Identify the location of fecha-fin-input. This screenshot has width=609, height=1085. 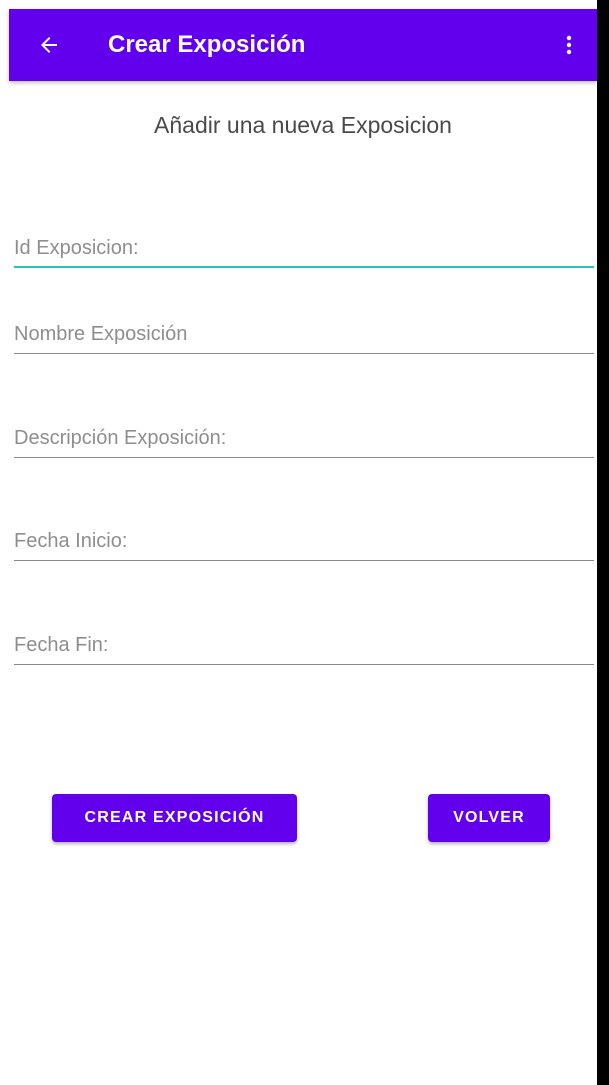
(304, 646).